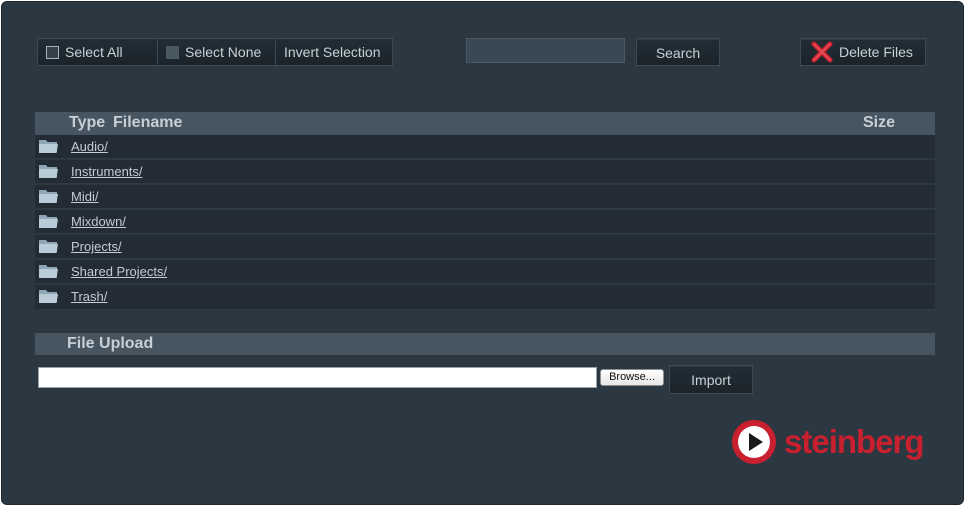 The image size is (966, 507). I want to click on select-all-button: Select All, so click(97, 52).